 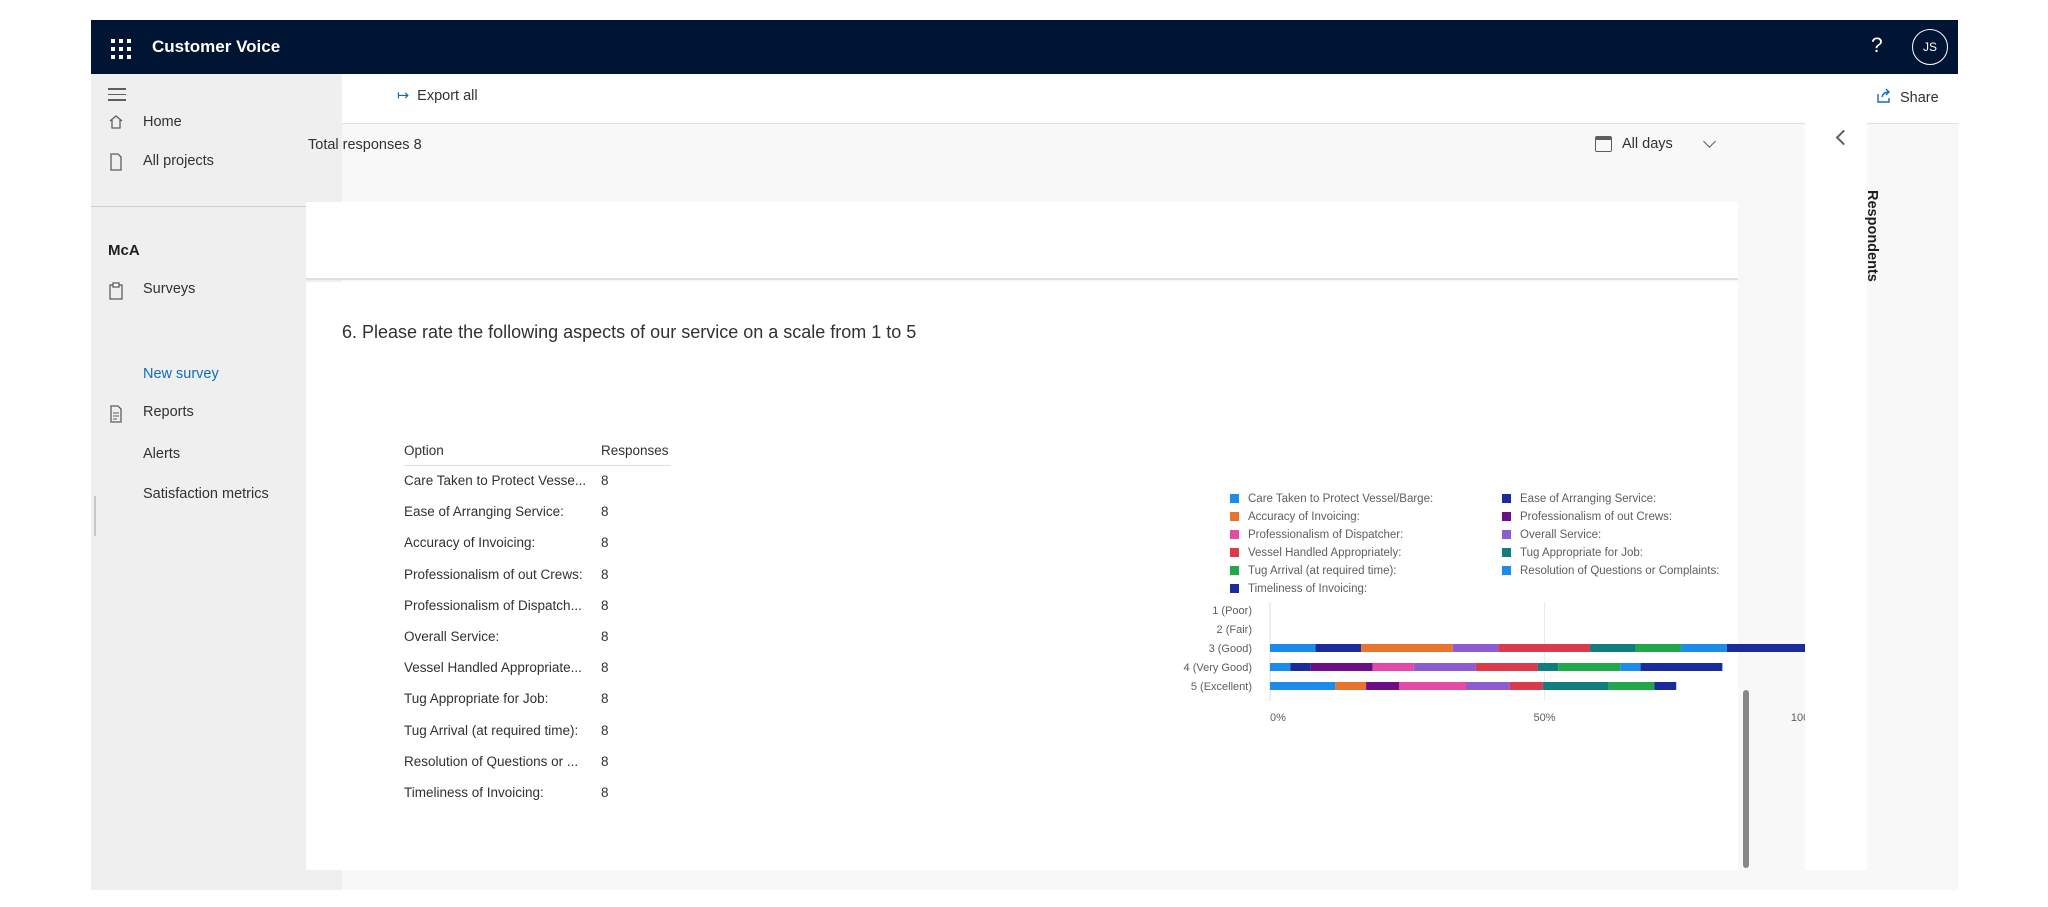 I want to click on legend-label: Resolution of Questions or Complaints:, so click(x=1619, y=571).